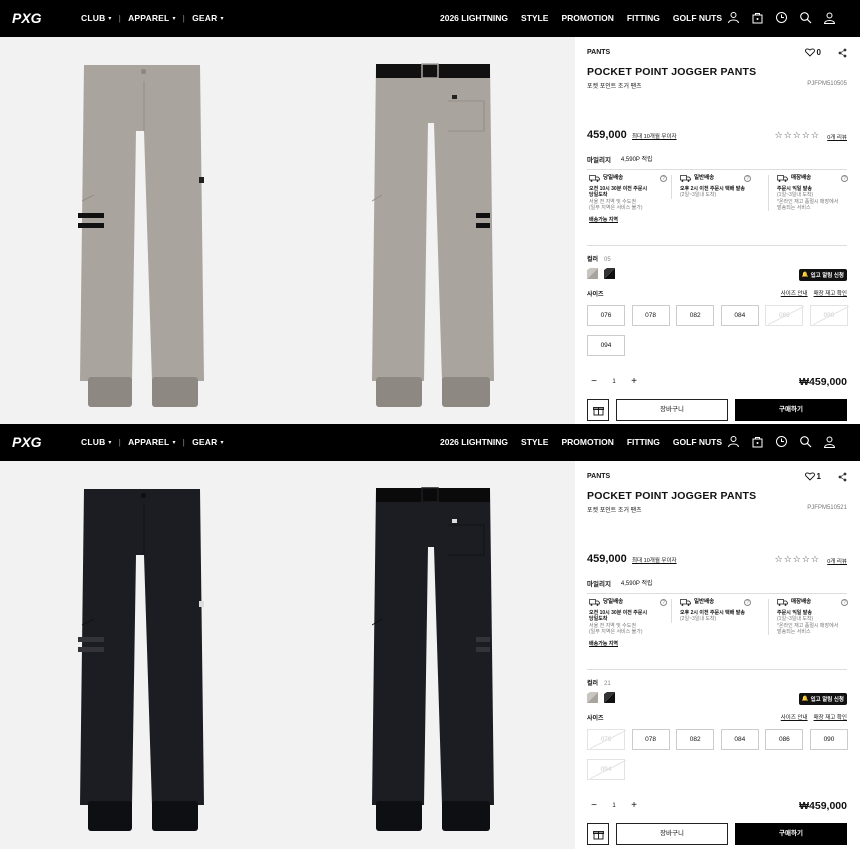 Image resolution: width=860 pixels, height=849 pixels. I want to click on color-label-text: 컬러, so click(593, 684).